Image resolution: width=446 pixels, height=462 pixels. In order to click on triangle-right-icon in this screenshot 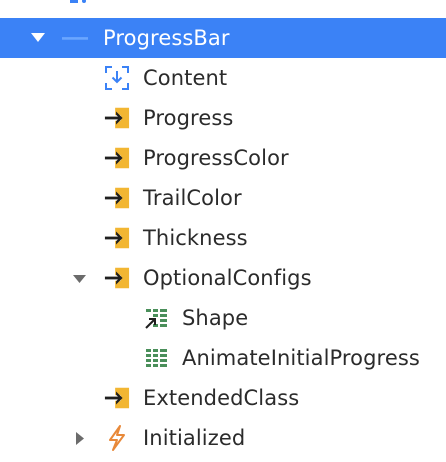, I will do `click(79, 438)`.